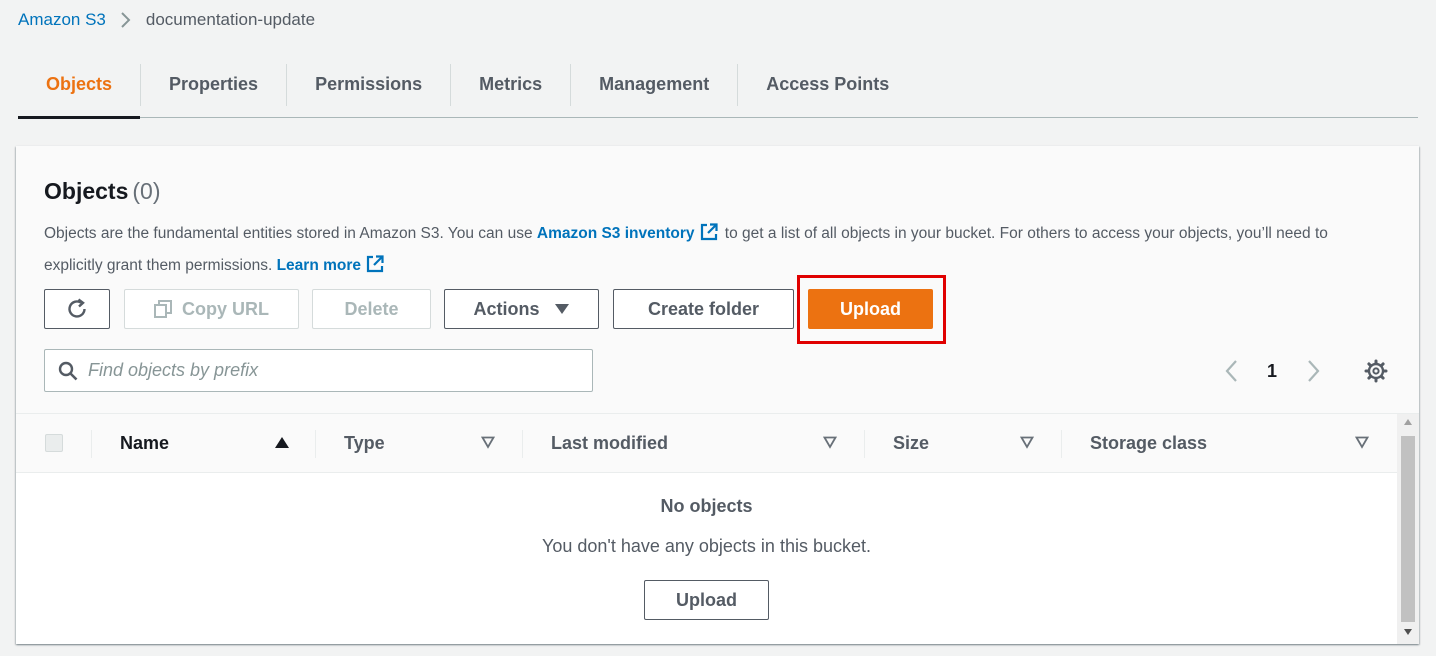  I want to click on empty-state-upload-button: Upload, so click(706, 600).